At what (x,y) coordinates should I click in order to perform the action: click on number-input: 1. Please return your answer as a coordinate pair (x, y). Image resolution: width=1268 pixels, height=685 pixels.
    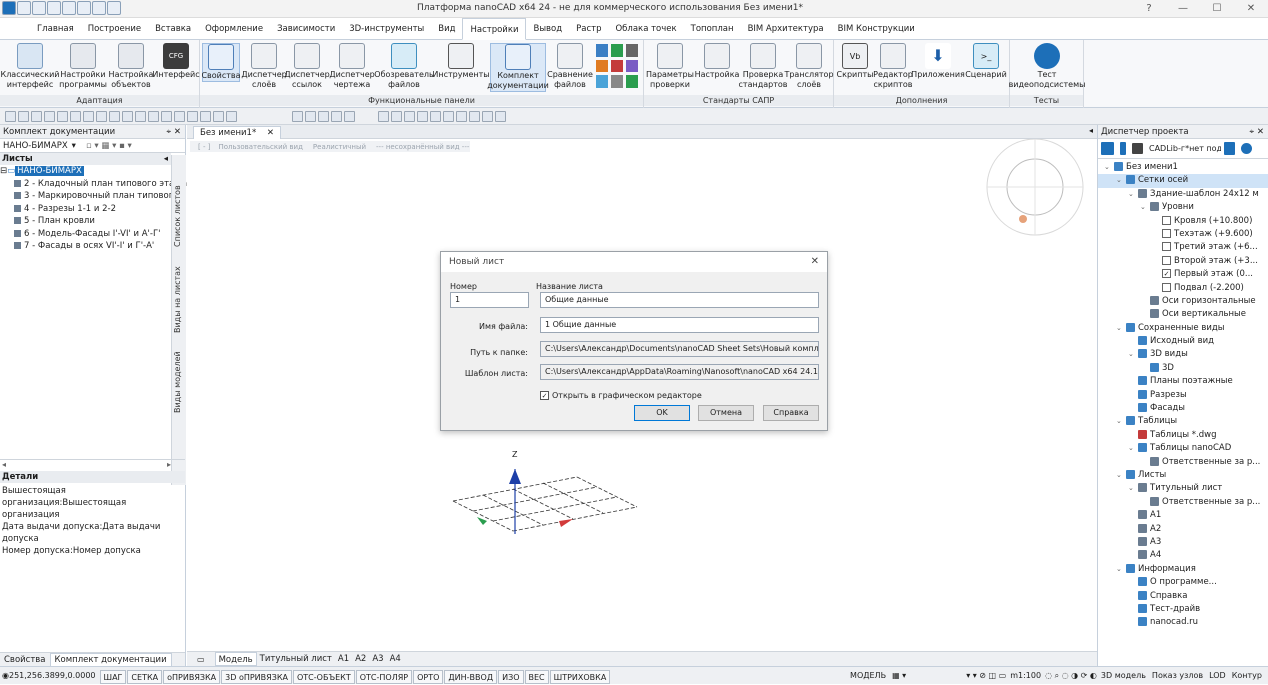
    Looking at the image, I should click on (489, 300).